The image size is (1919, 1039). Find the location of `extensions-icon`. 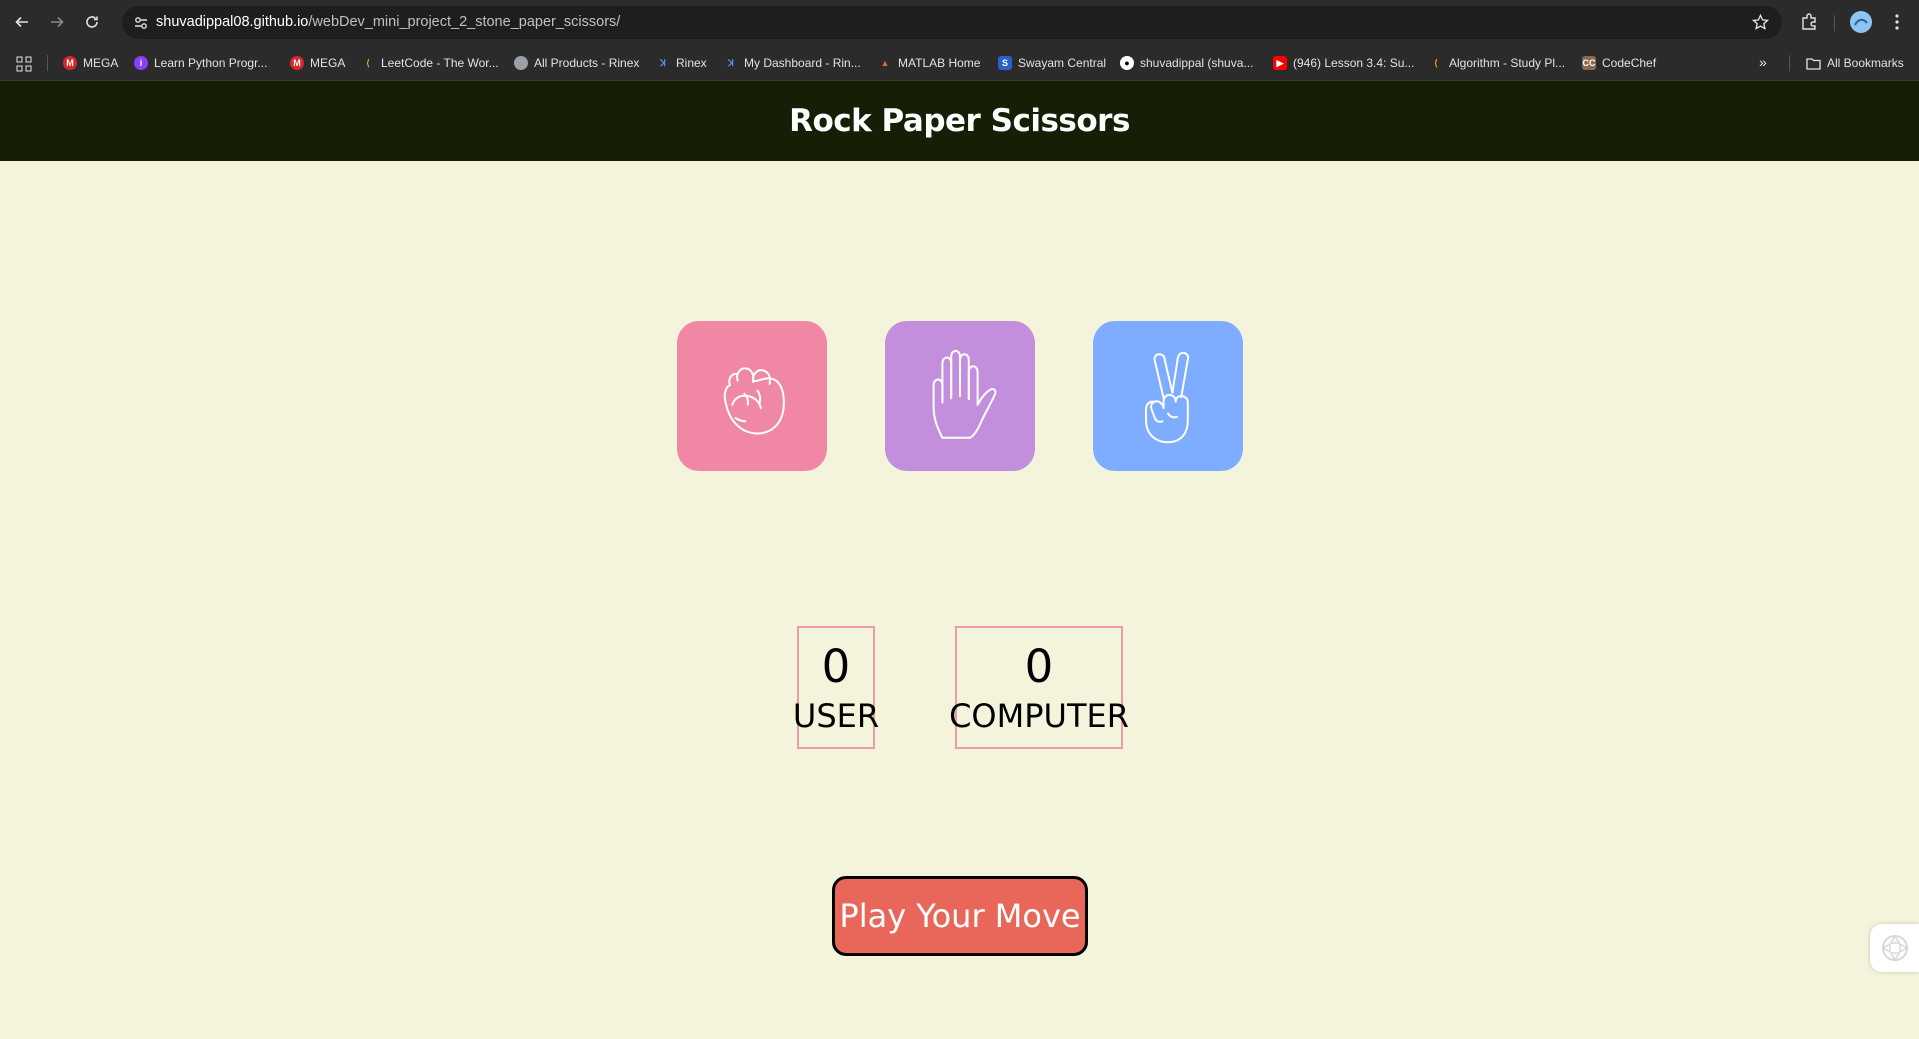

extensions-icon is located at coordinates (1809, 22).